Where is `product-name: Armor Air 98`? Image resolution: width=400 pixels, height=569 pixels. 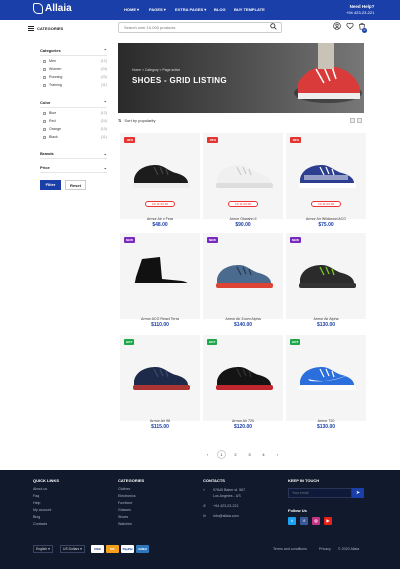
product-name: Armor Air 98 is located at coordinates (160, 421).